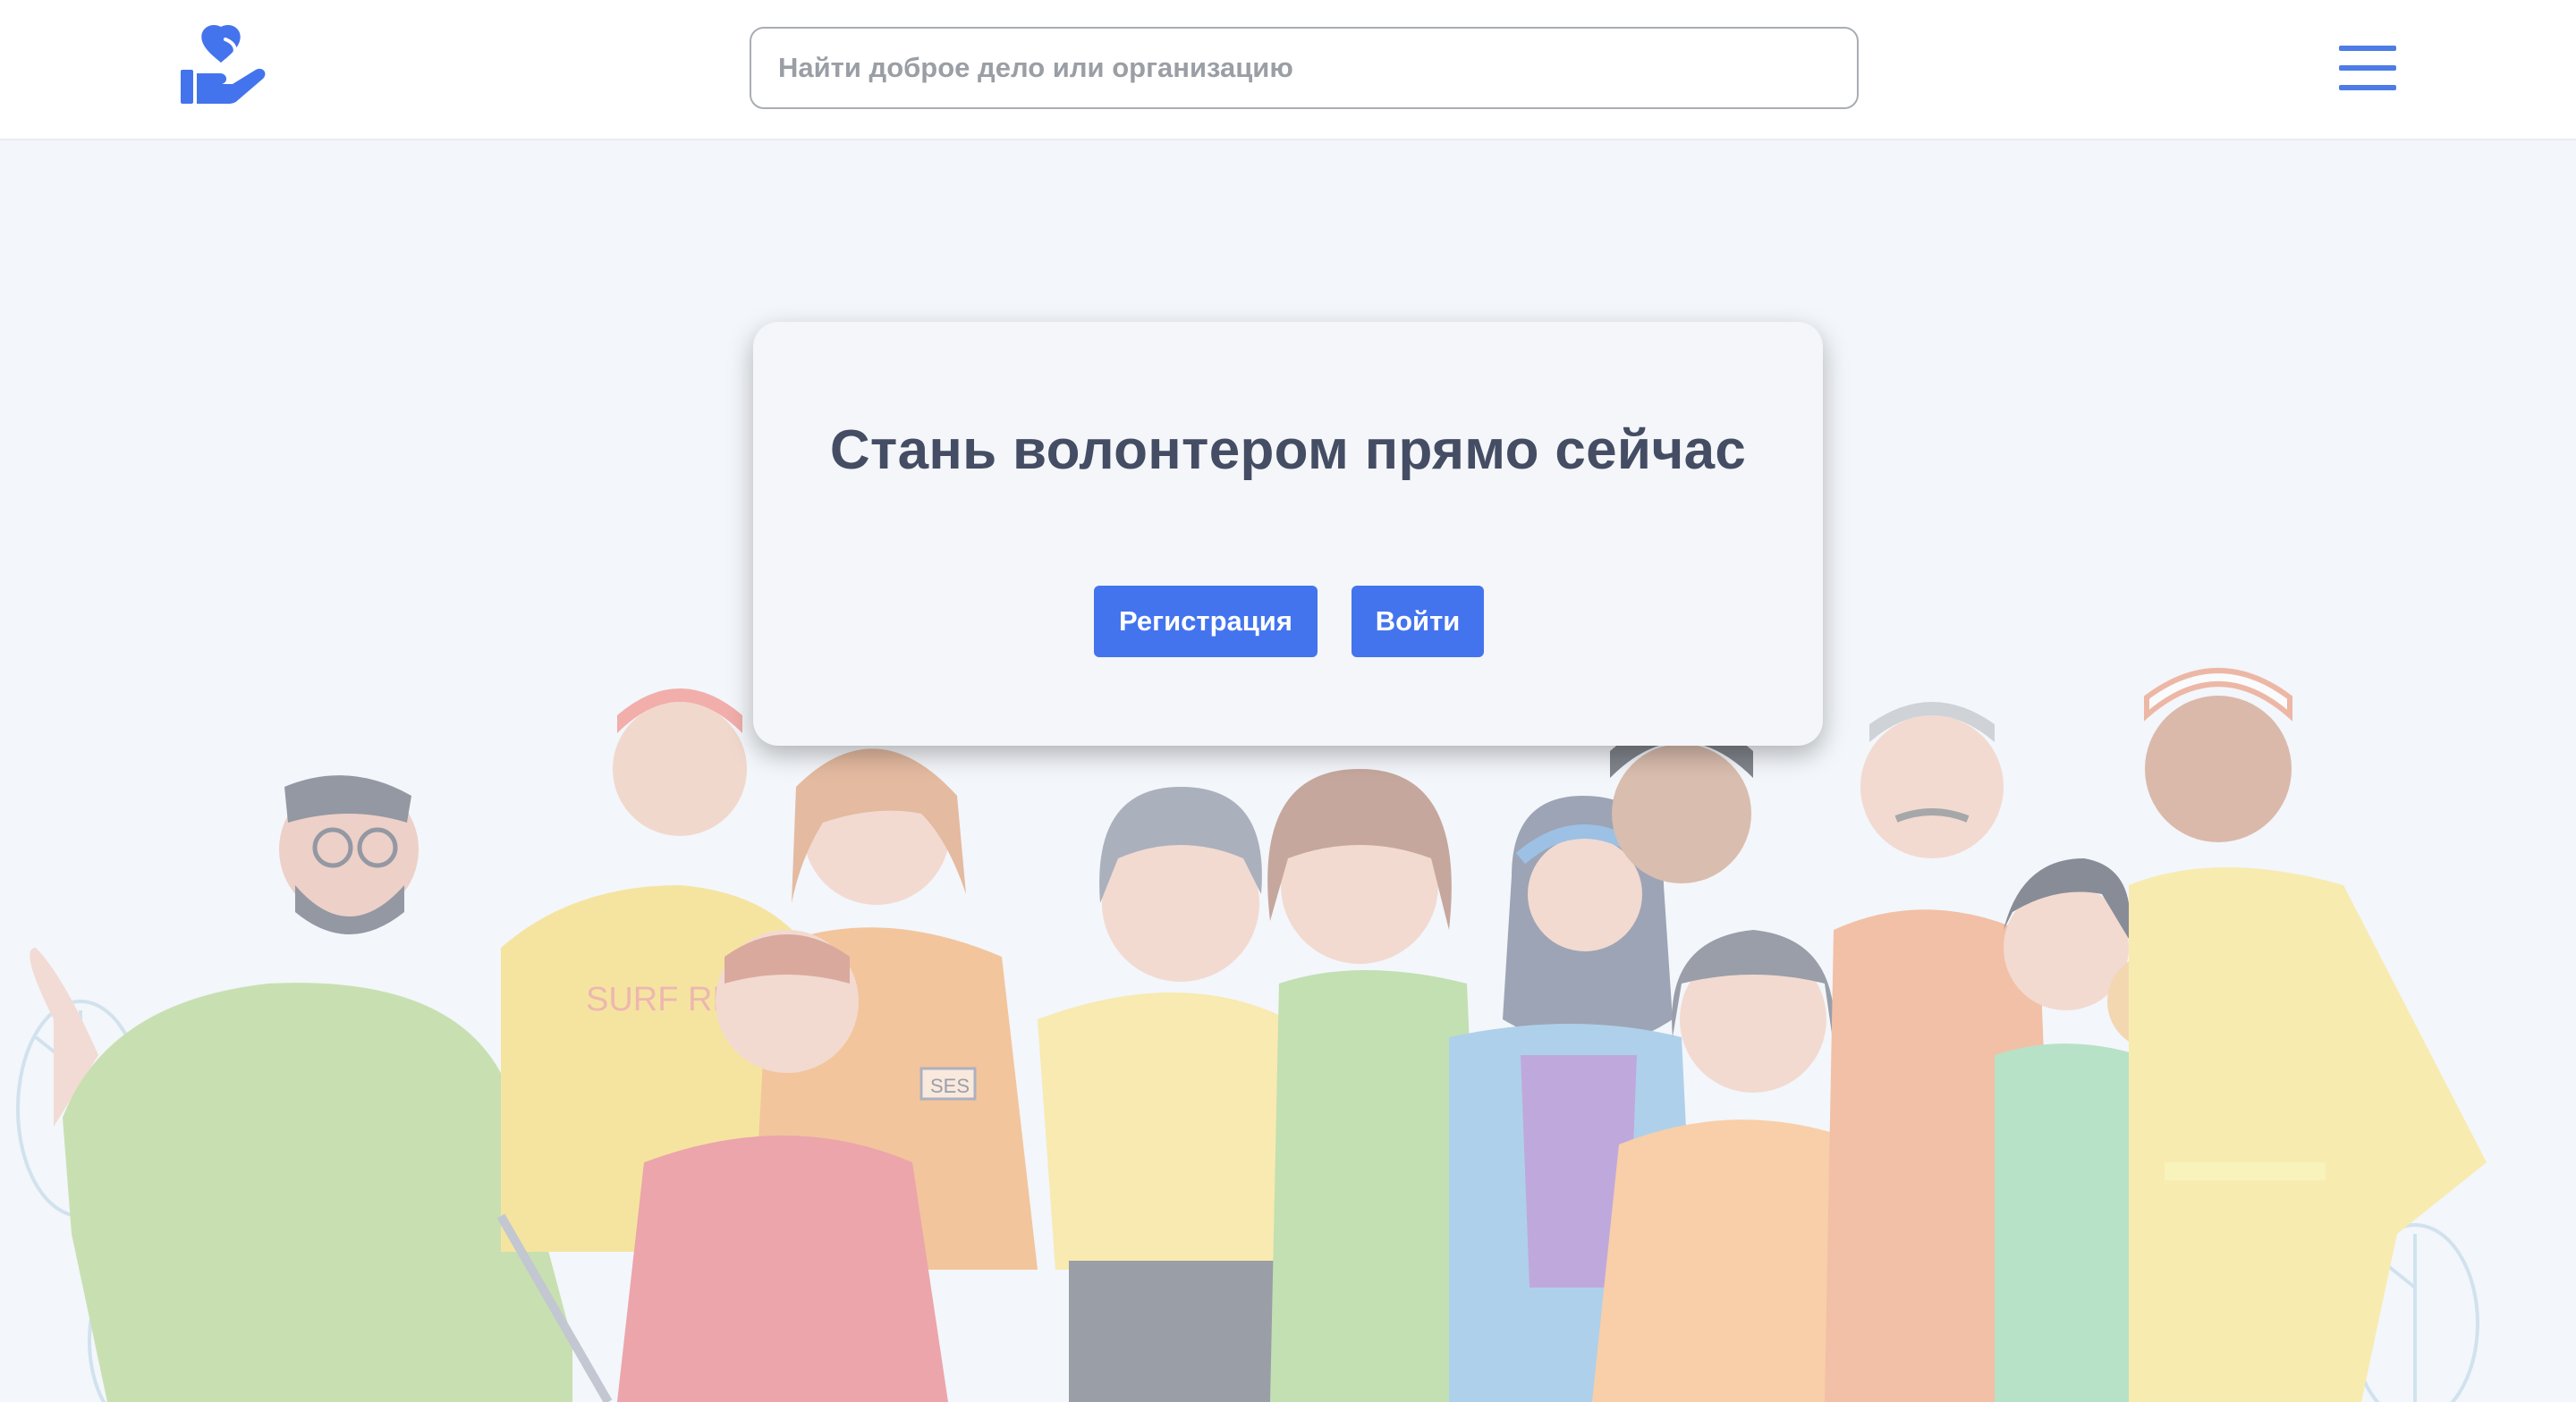 This screenshot has height=1402, width=2576. Describe the element at coordinates (2367, 68) in the screenshot. I see `hamburger-menu-icon` at that location.